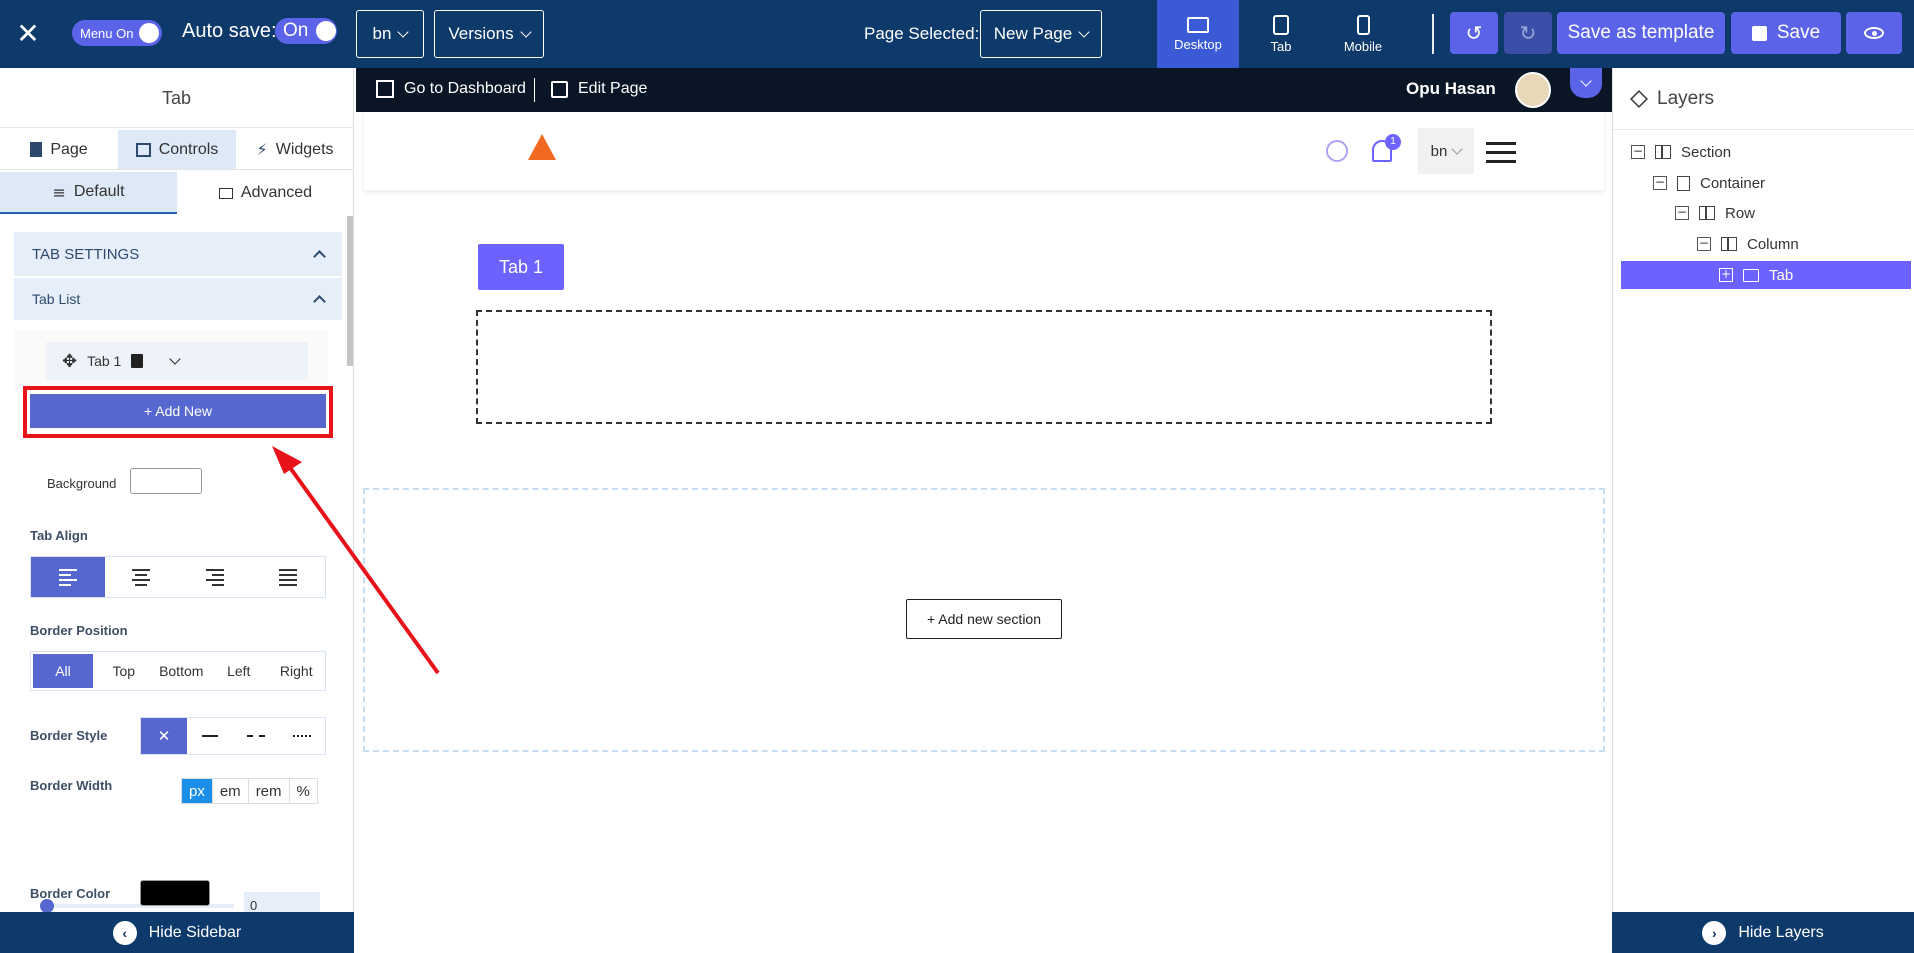 The width and height of the screenshot is (1914, 953). What do you see at coordinates (319, 301) in the screenshot?
I see `chevron-up-icon` at bounding box center [319, 301].